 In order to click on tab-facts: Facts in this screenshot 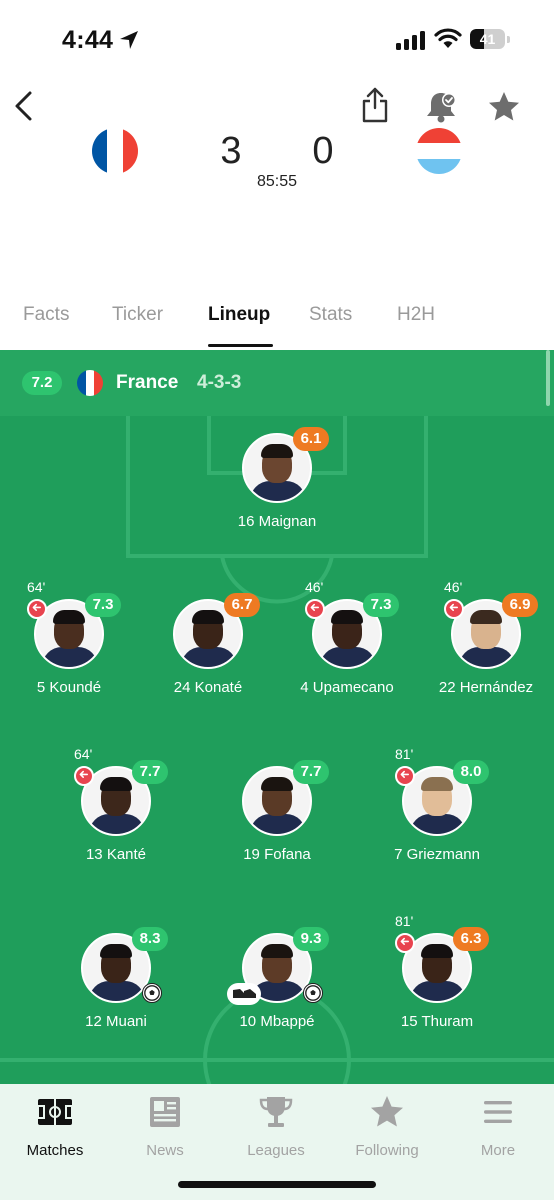, I will do `click(46, 315)`.